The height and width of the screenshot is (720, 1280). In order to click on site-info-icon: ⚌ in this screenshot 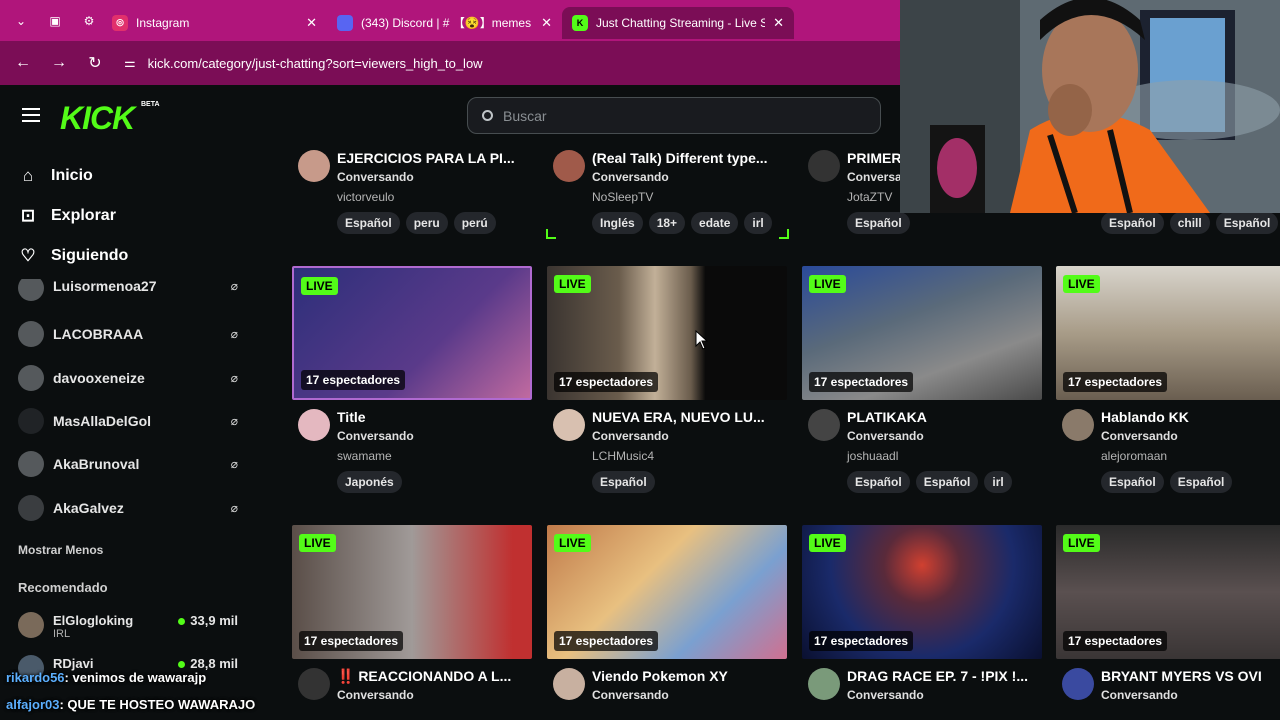, I will do `click(130, 63)`.